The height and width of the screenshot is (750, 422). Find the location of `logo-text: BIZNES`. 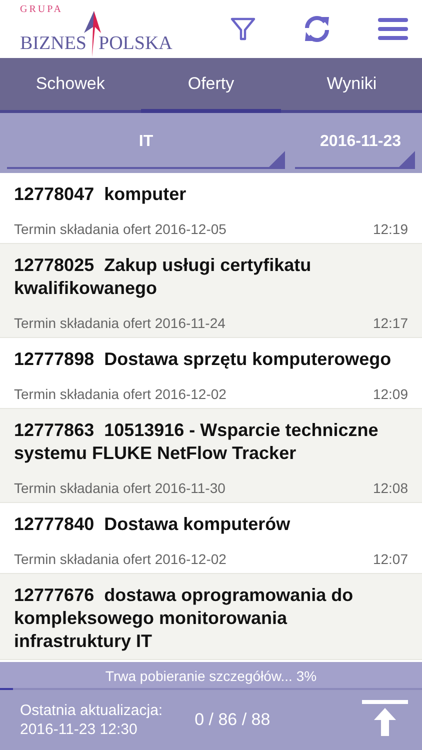

logo-text: BIZNES is located at coordinates (53, 43).